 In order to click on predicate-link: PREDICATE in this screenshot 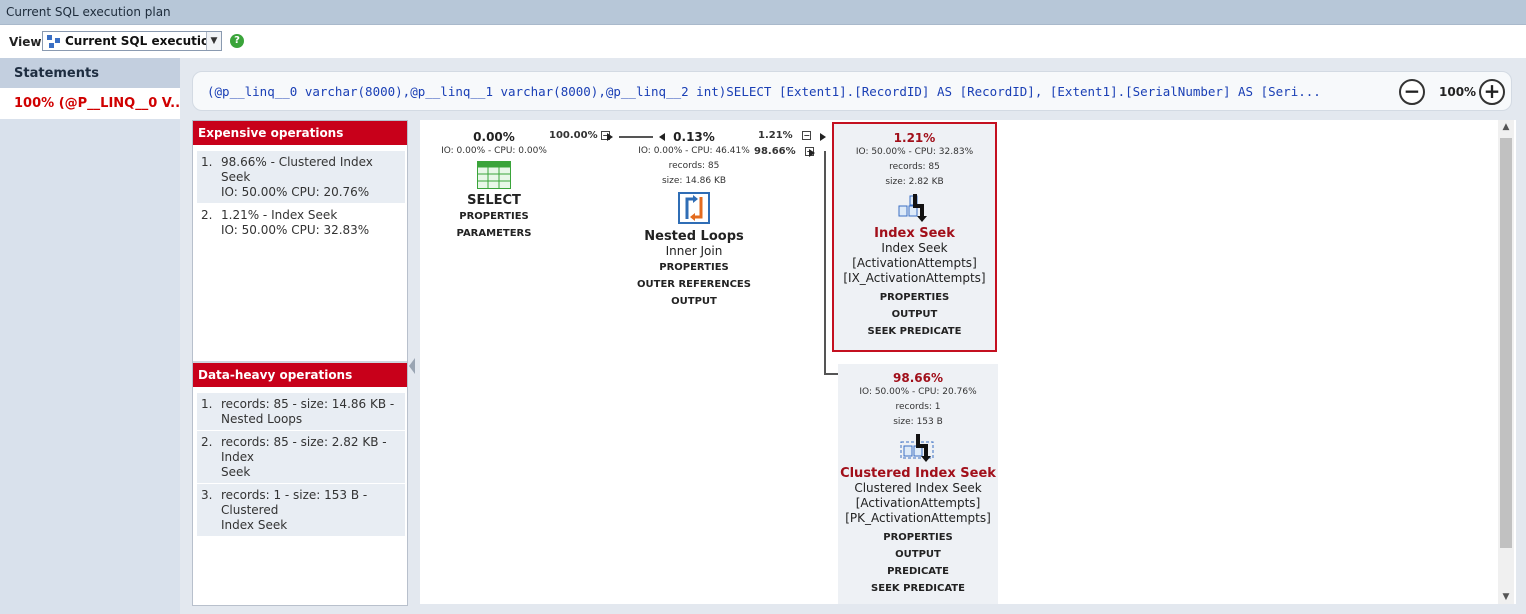, I will do `click(918, 571)`.